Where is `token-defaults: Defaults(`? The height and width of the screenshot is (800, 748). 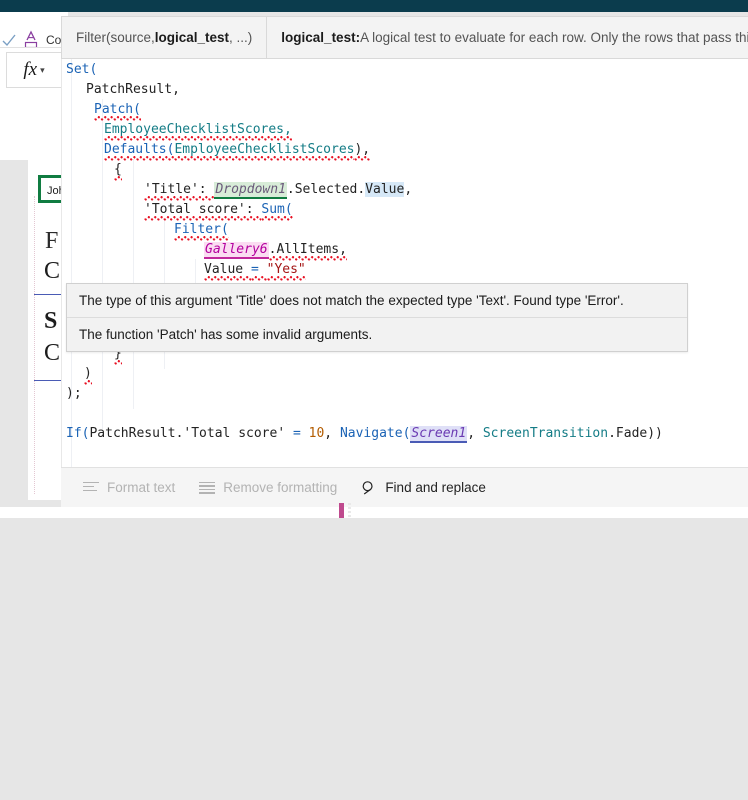
token-defaults: Defaults( is located at coordinates (139, 151).